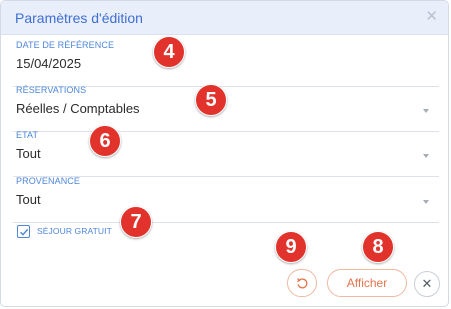 The image size is (451, 309). Describe the element at coordinates (431, 17) in the screenshot. I see `dialog-close-icon: ✕` at that location.